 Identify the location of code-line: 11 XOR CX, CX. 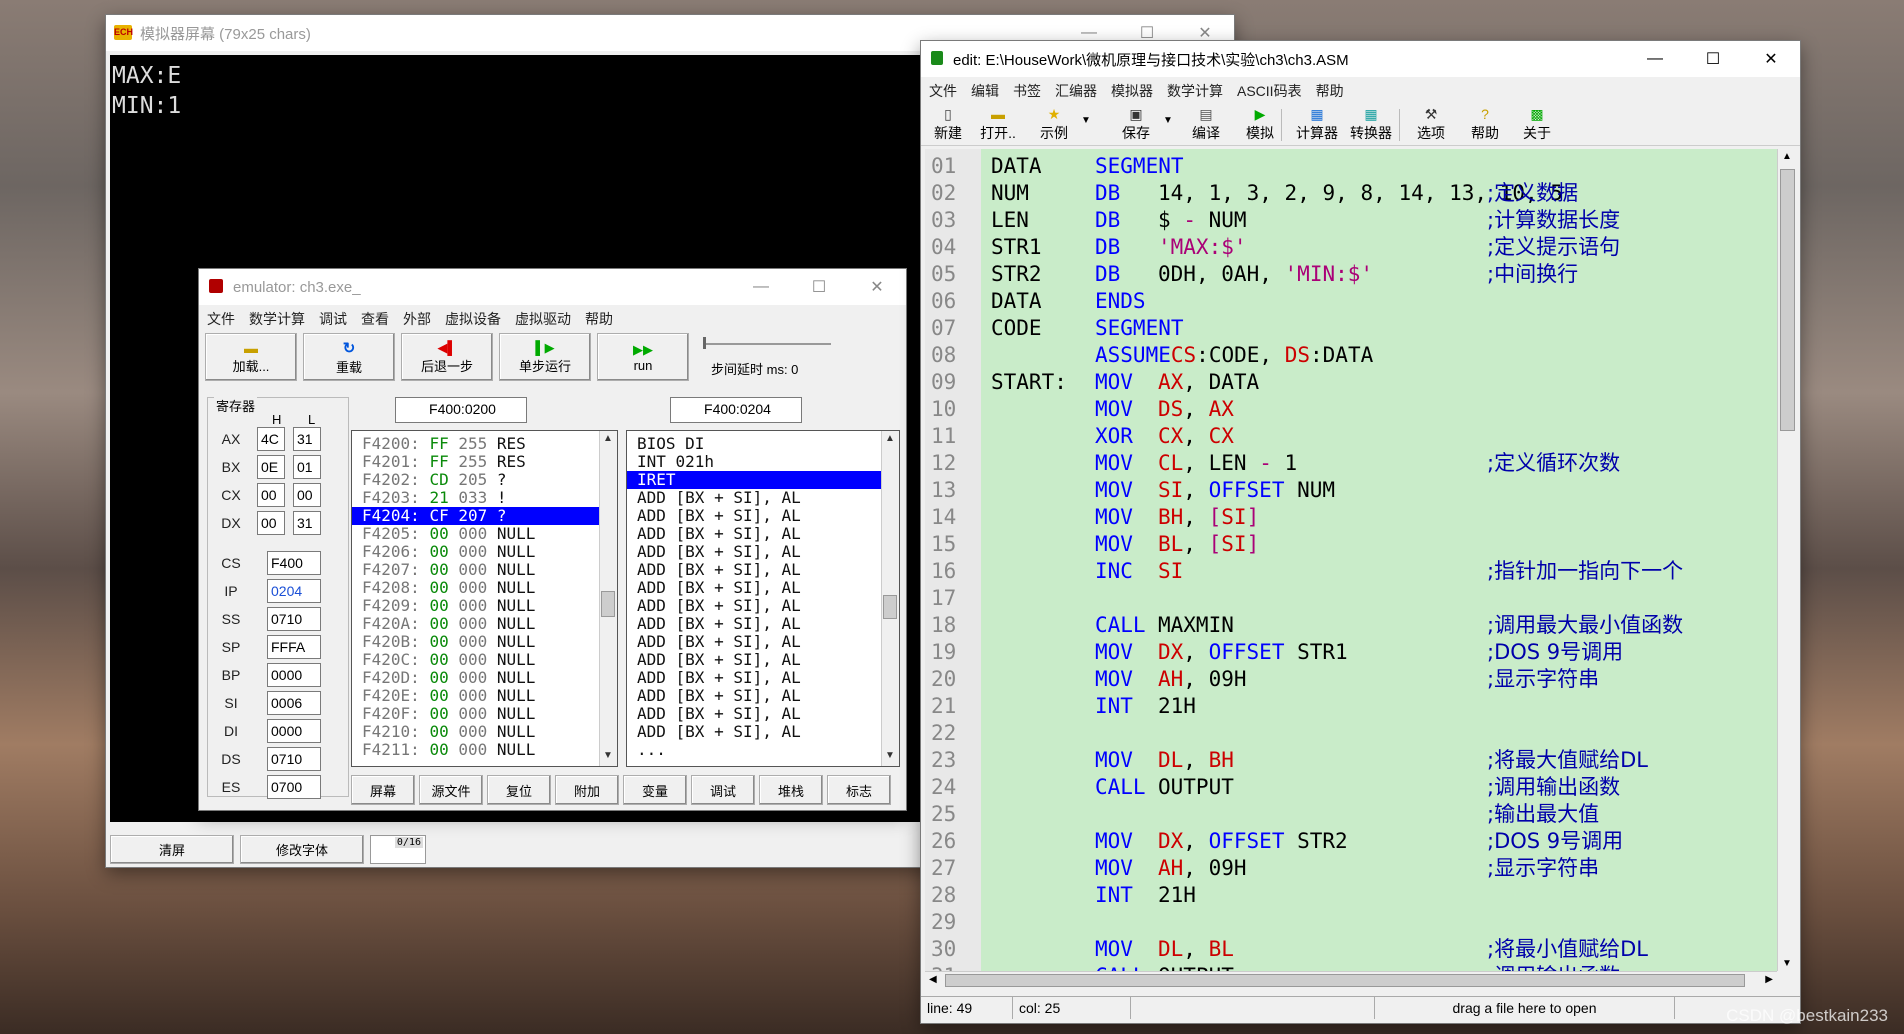
(1351, 436).